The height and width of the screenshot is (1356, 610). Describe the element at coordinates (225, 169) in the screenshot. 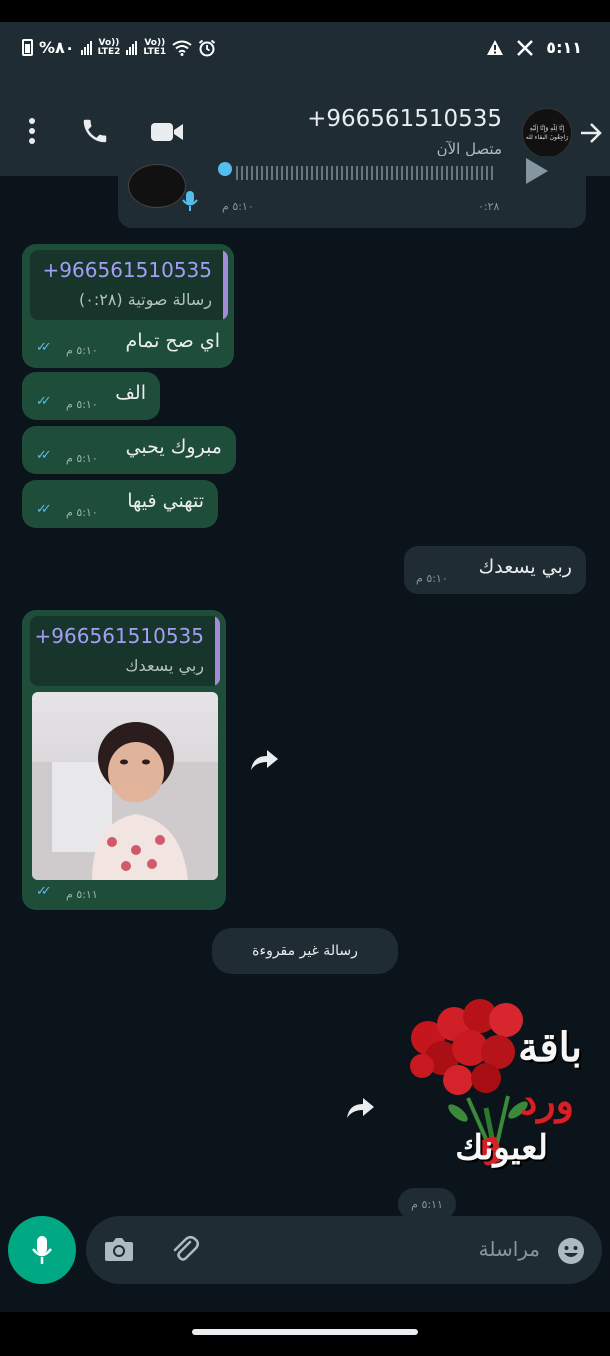

I see `voice-scrubber-dot` at that location.